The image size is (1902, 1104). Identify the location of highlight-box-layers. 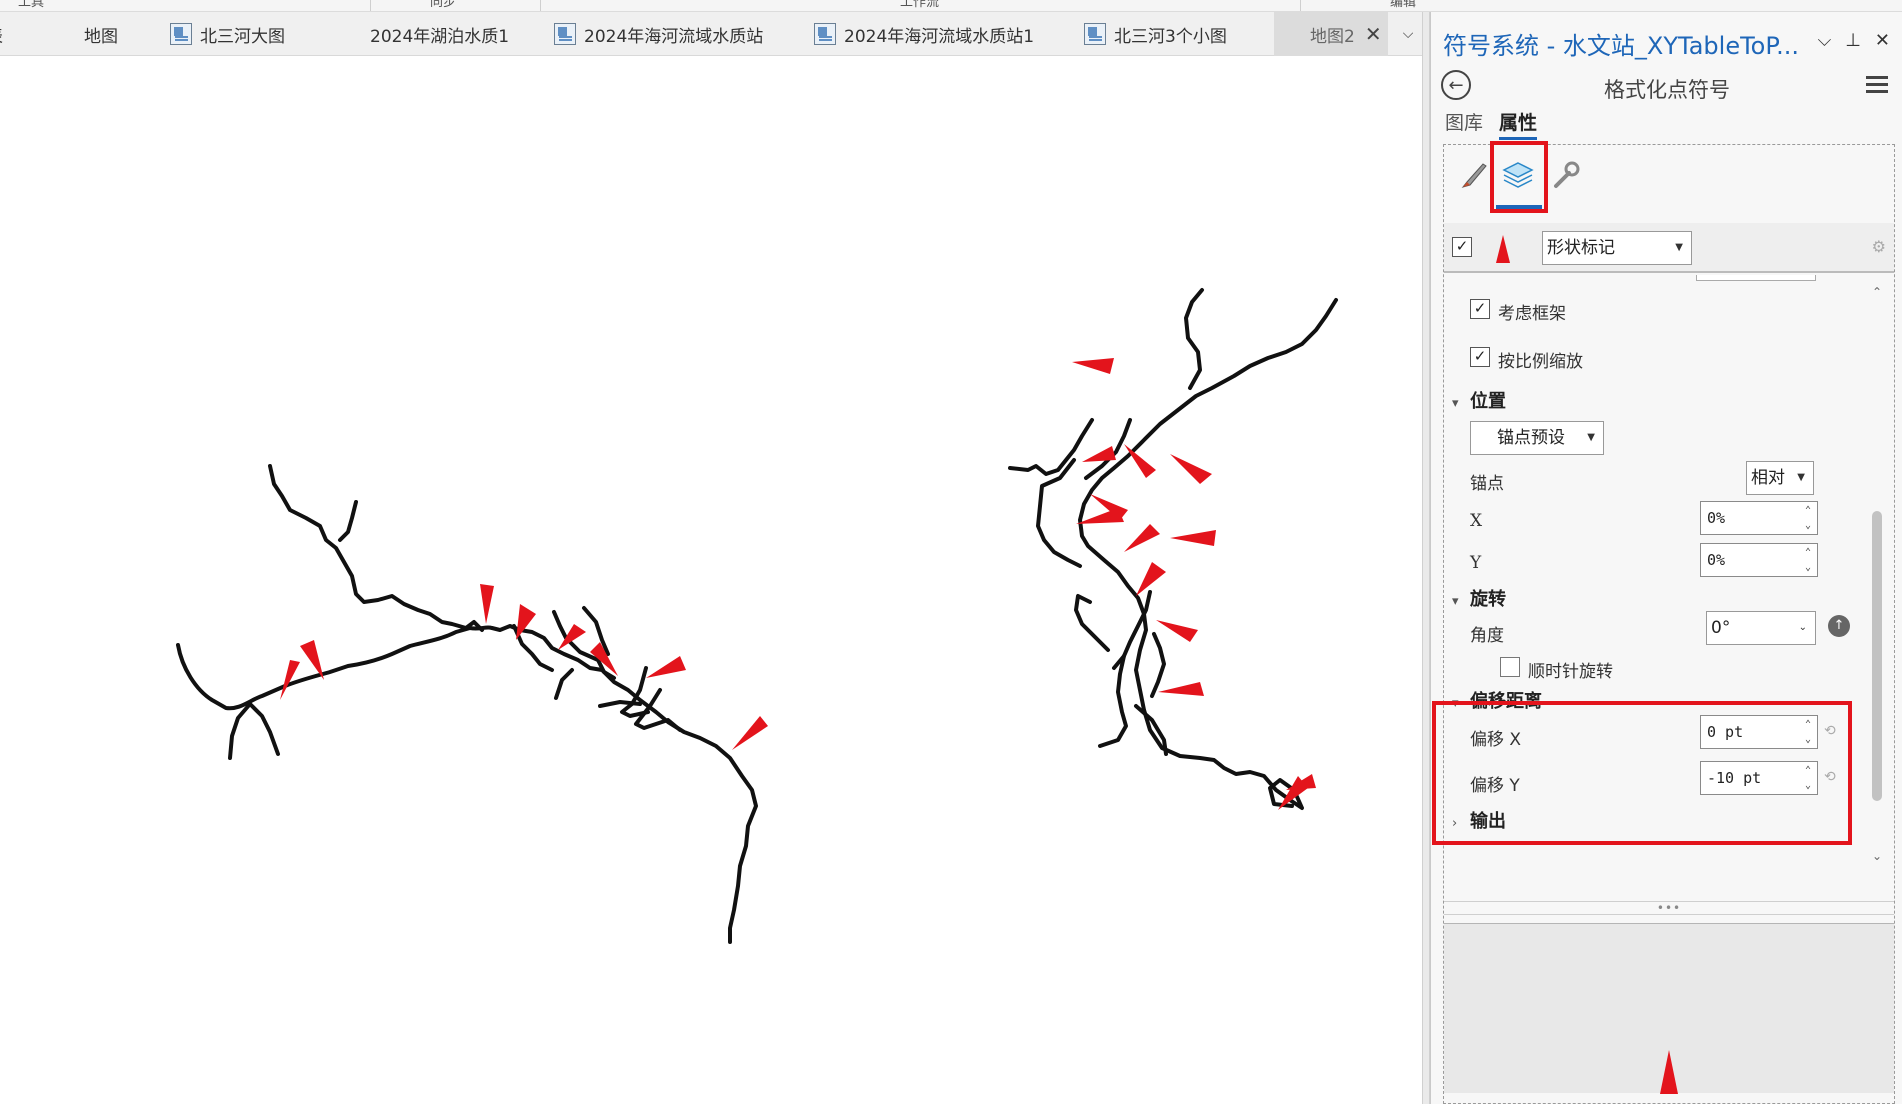
(1519, 177).